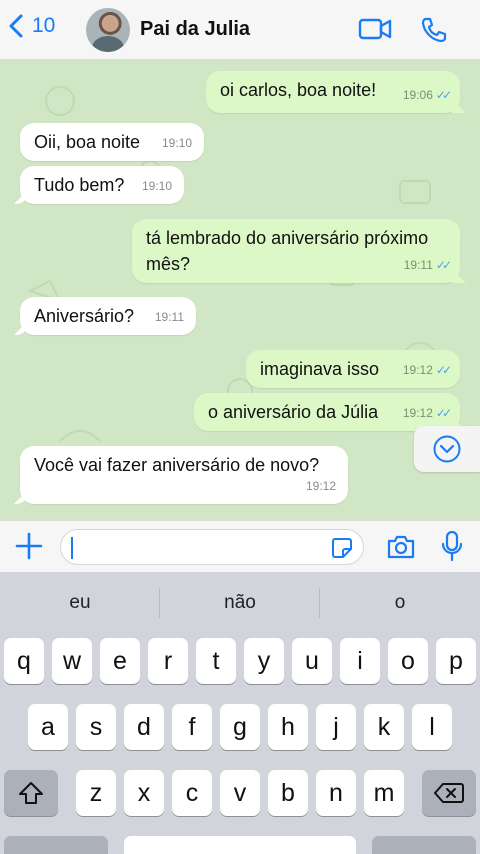  I want to click on message-input, so click(212, 547).